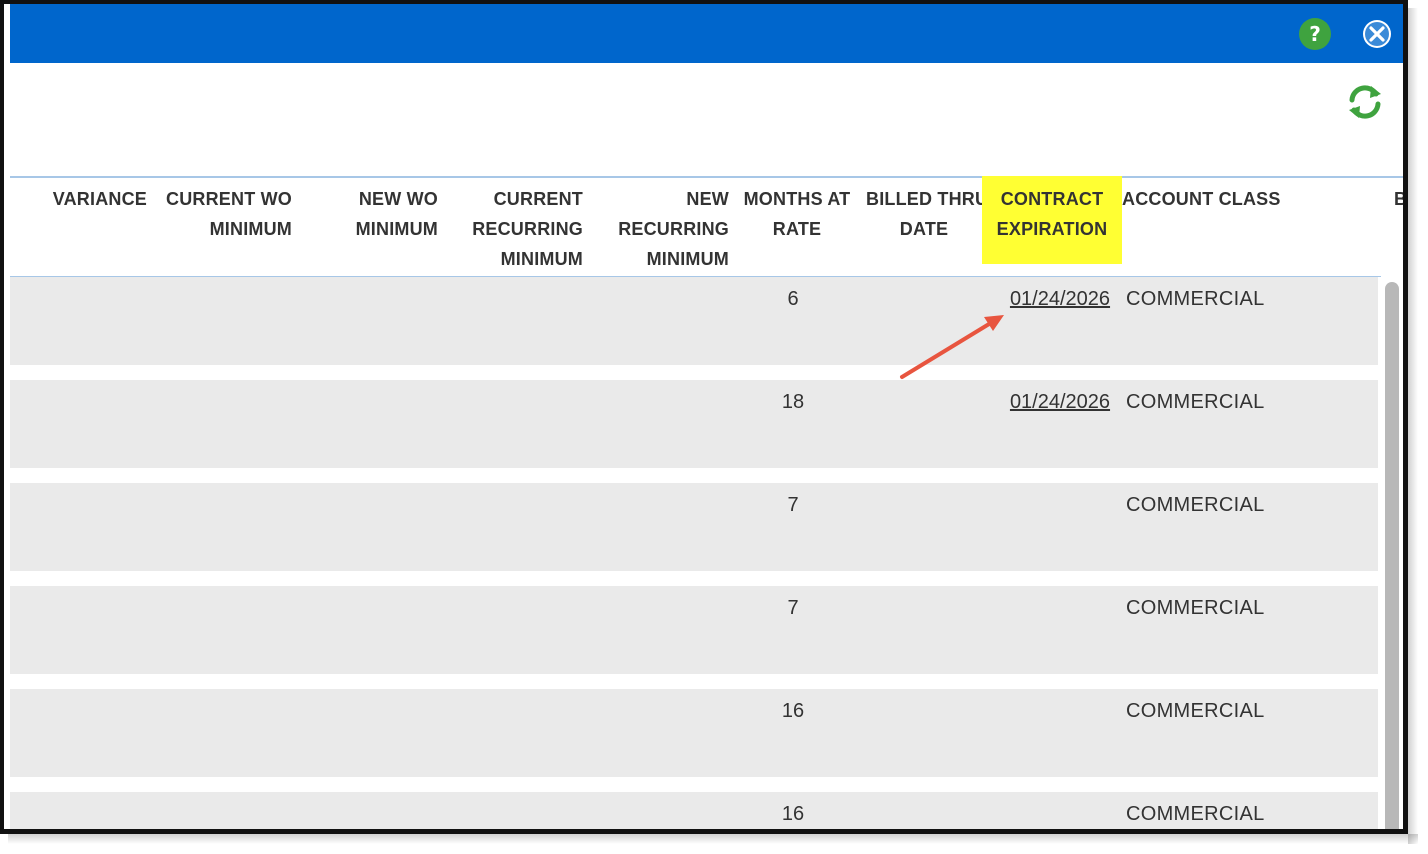 The height and width of the screenshot is (854, 1428). What do you see at coordinates (223, 214) in the screenshot?
I see `column-header-current-wo-minimum: CURRENT WO MINIMUM` at bounding box center [223, 214].